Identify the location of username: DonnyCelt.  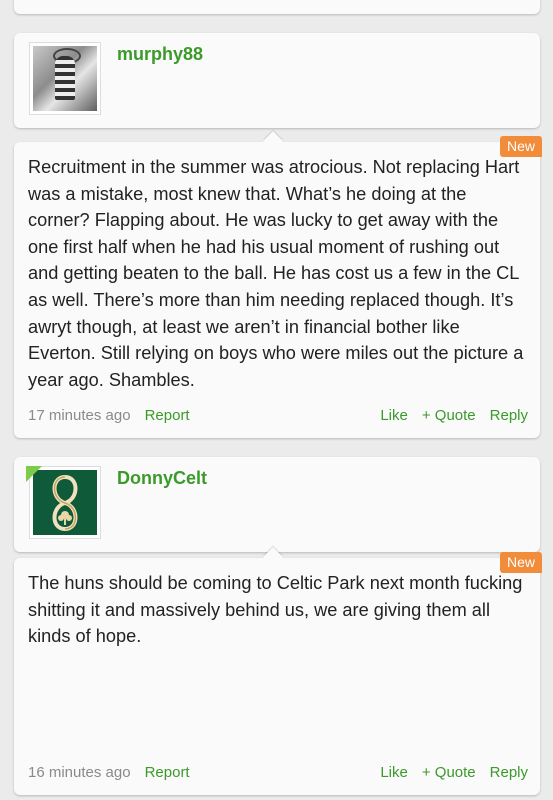
(162, 478).